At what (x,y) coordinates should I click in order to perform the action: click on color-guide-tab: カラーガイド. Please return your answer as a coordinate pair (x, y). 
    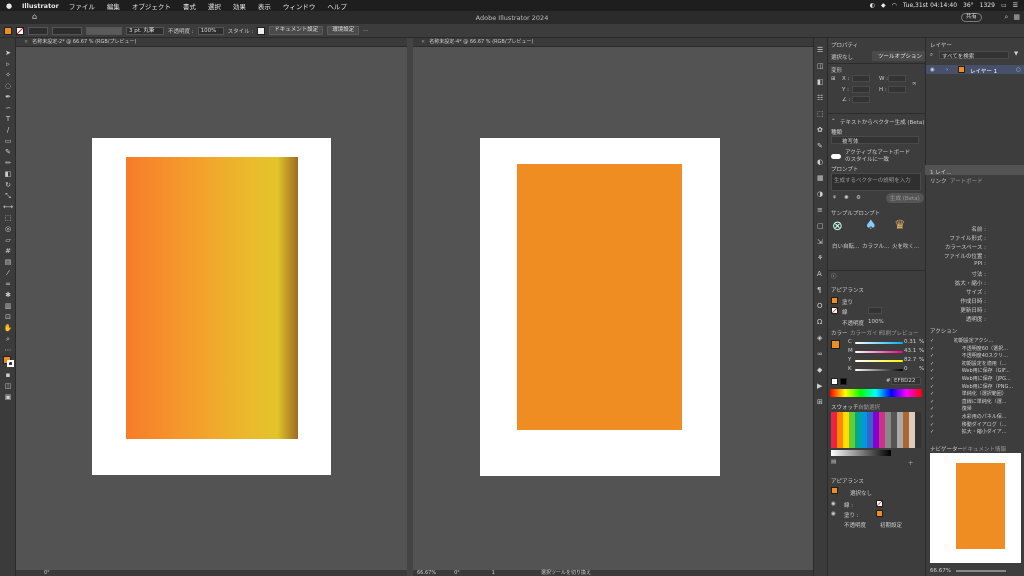
    Looking at the image, I should click on (866, 333).